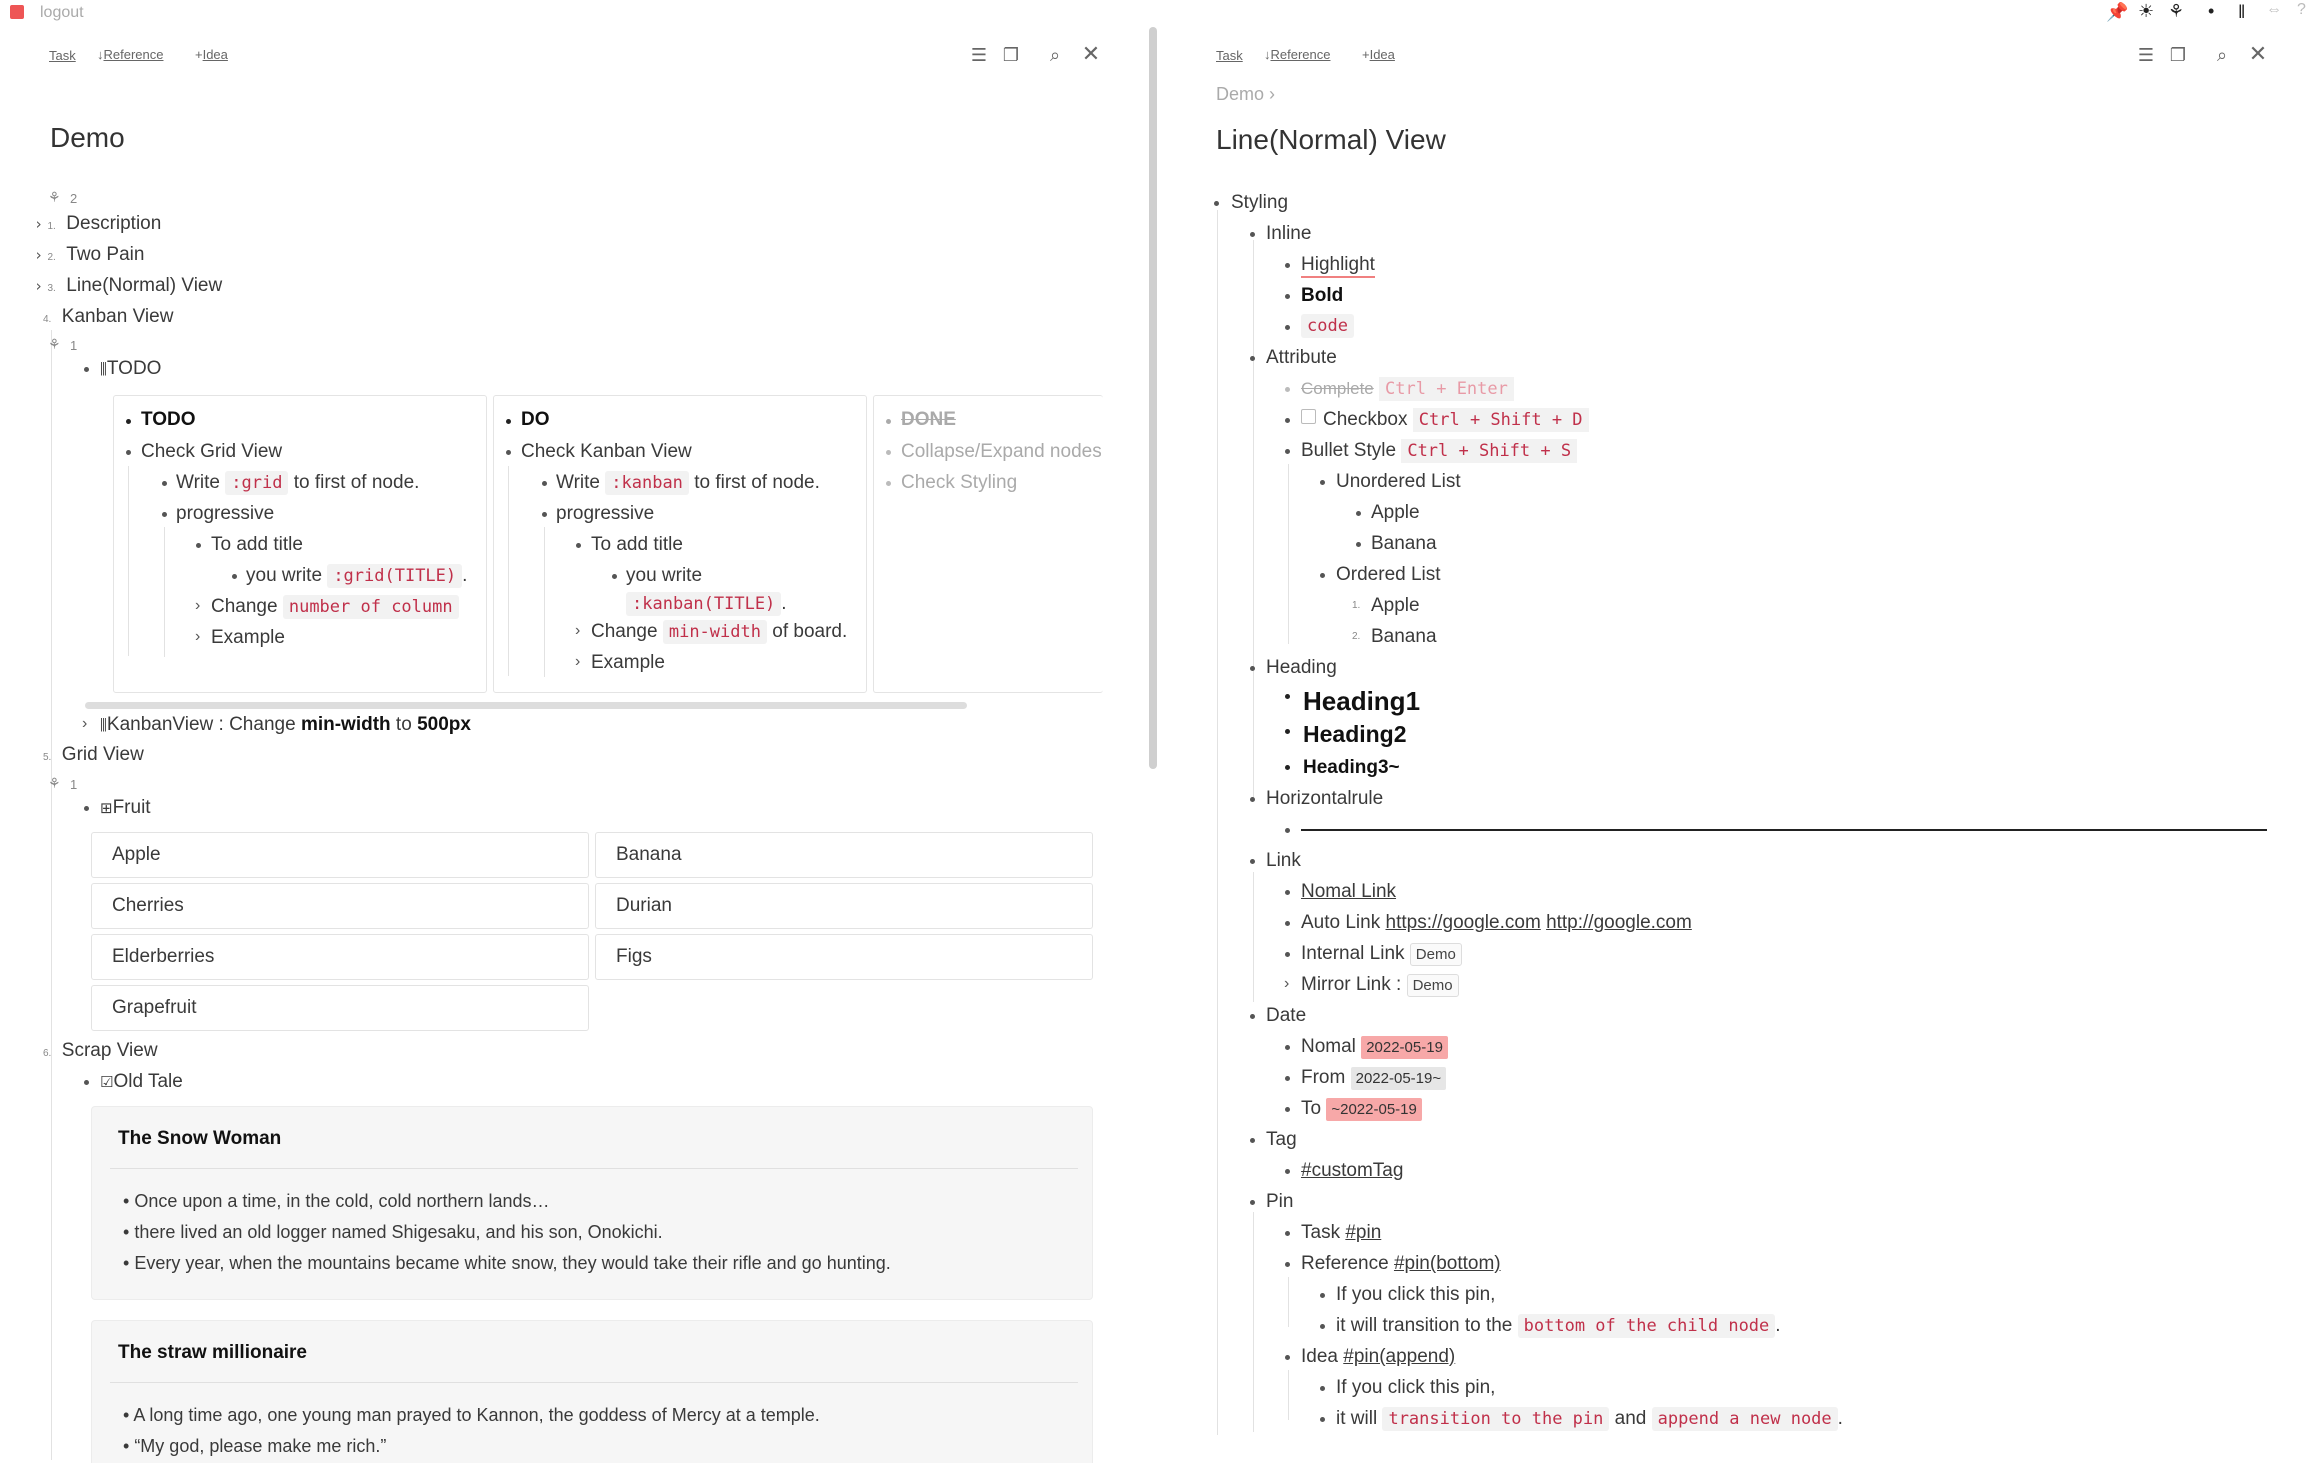  Describe the element at coordinates (1374, 1109) in the screenshot. I see `date-badge: ~2022-05-19` at that location.